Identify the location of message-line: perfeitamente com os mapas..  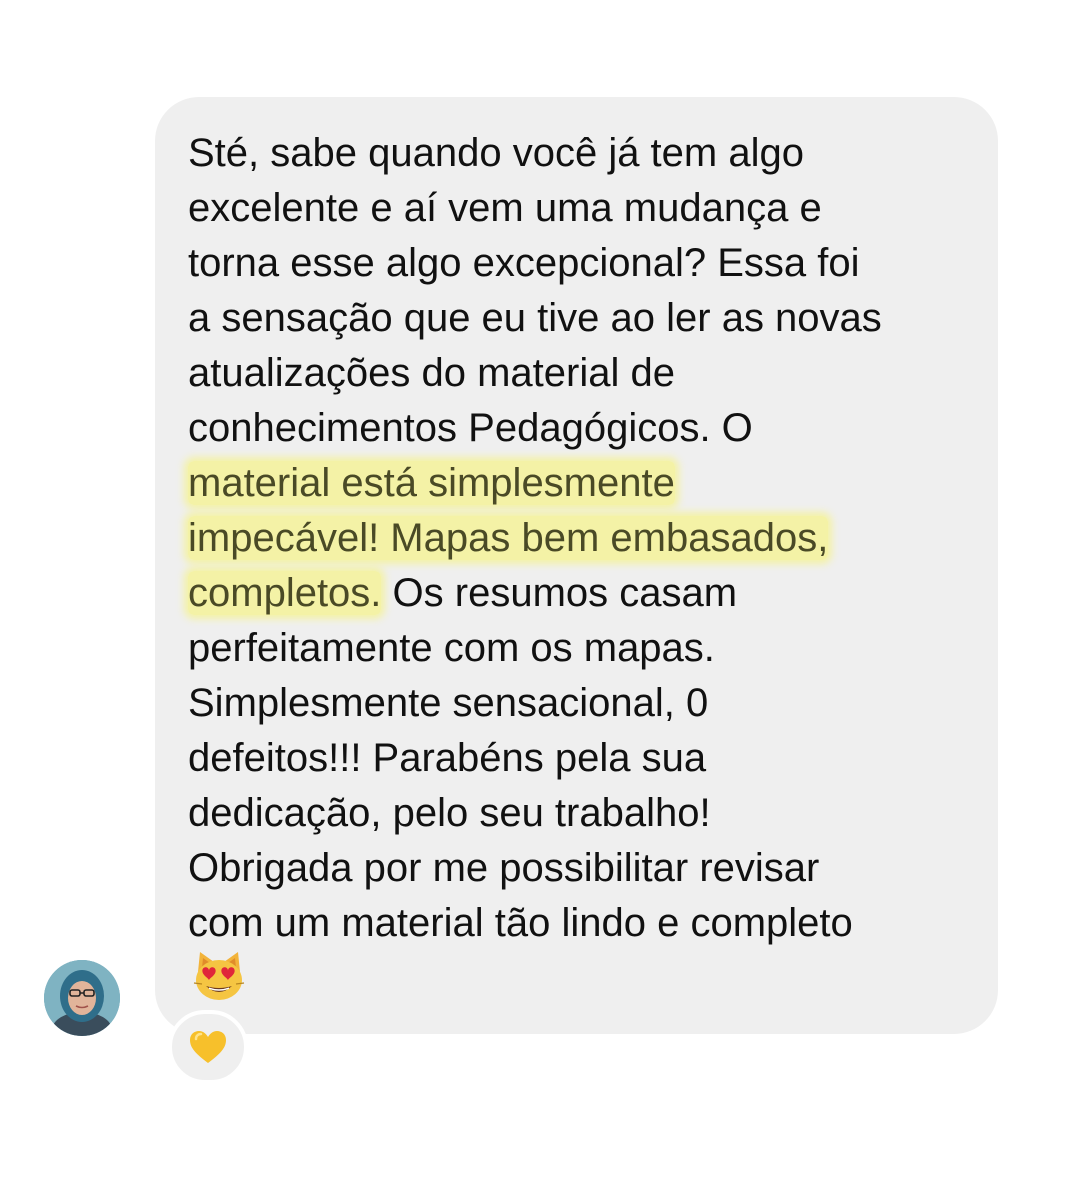
(583, 648).